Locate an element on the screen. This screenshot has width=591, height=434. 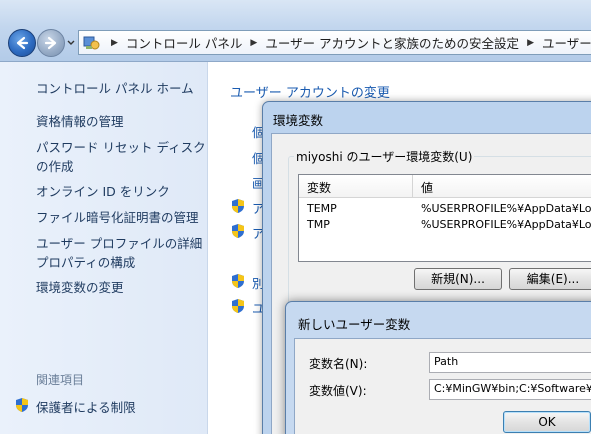
variable-value-input: C:¥MinGW¥bin;C:¥Software¥Oct is located at coordinates (510, 389).